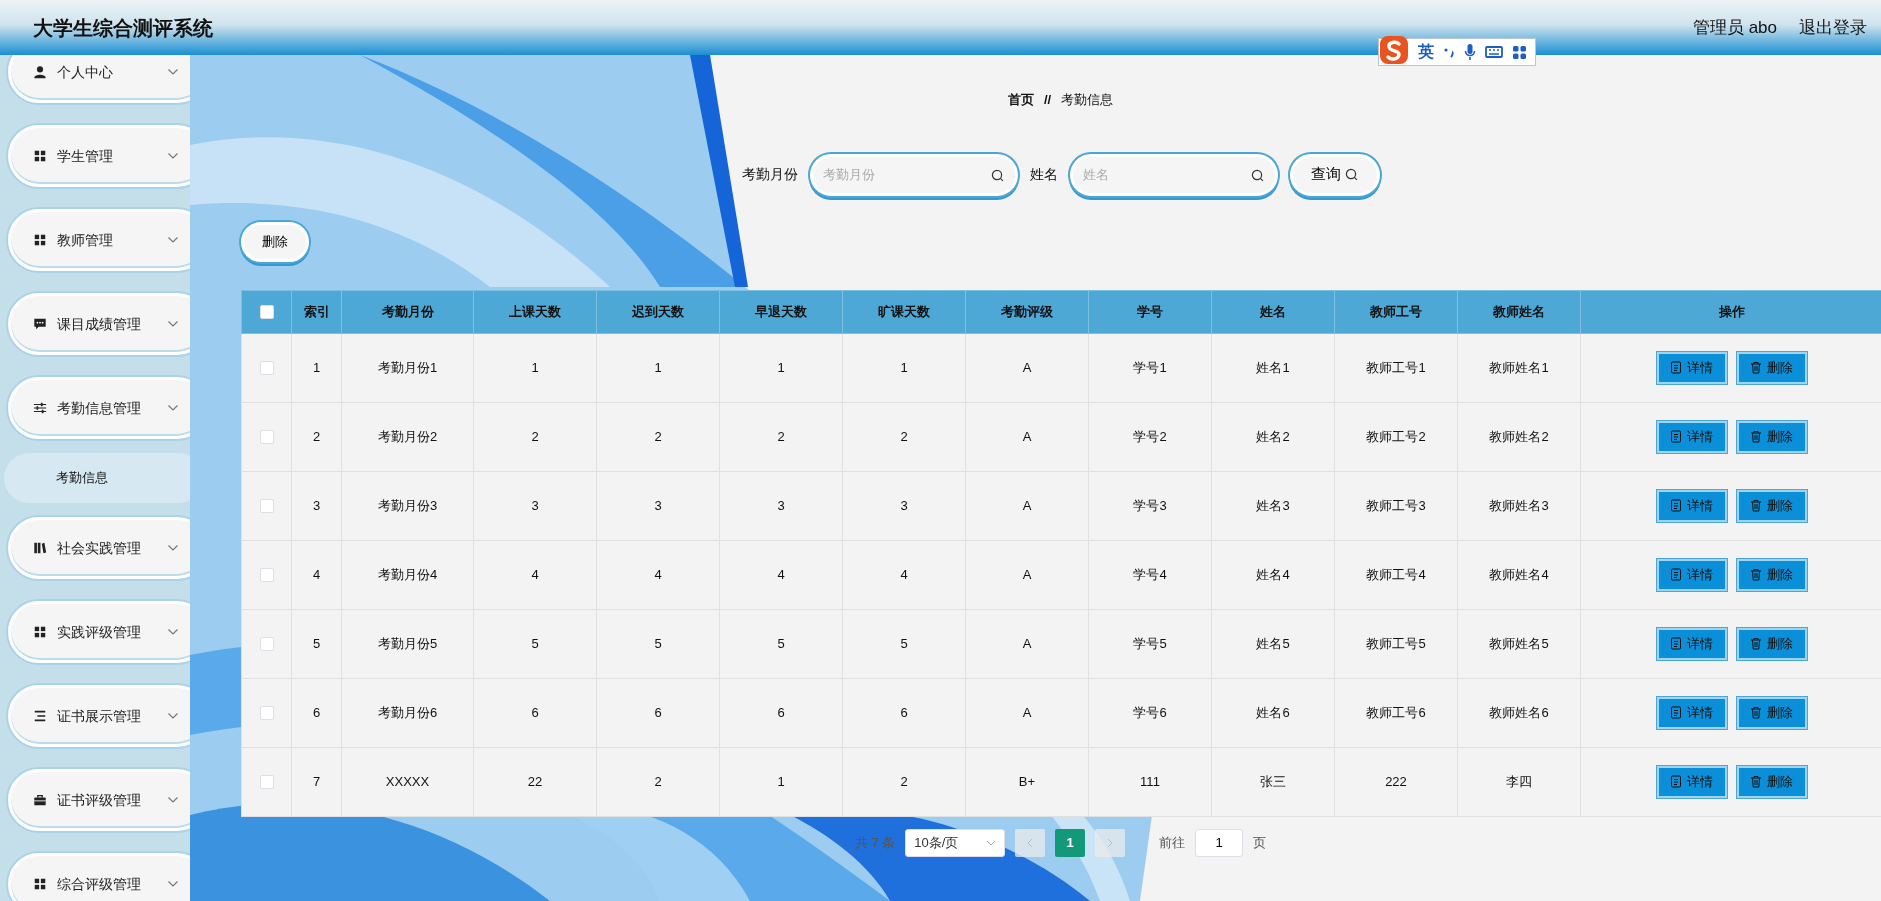 Image resolution: width=1881 pixels, height=901 pixels. I want to click on table-cell: 考勤月份5, so click(407, 643).